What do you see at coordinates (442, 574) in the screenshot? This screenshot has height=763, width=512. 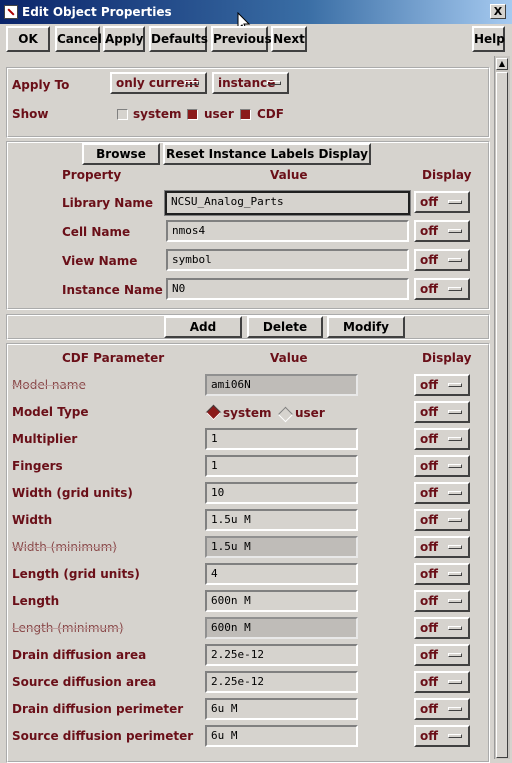 I see `length-grid-units-display-dropdown: off` at bounding box center [442, 574].